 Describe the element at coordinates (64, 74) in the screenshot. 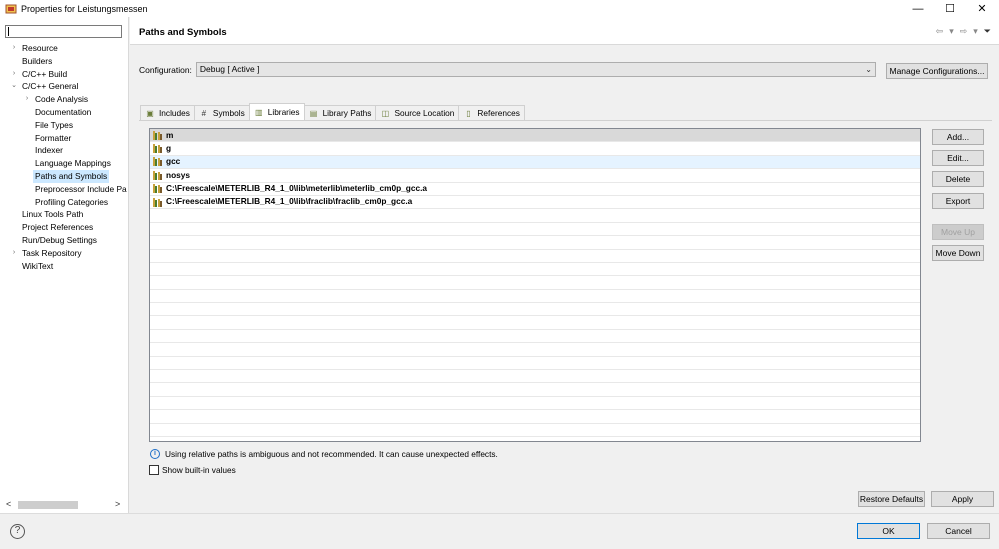

I see `tree-item-c-c-build: › C/C++ Build` at that location.